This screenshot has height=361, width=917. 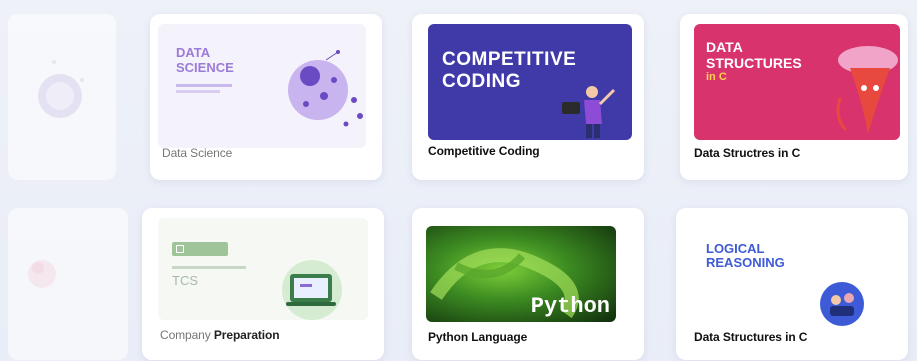 I want to click on virus-blob-icon, so click(x=325, y=88).